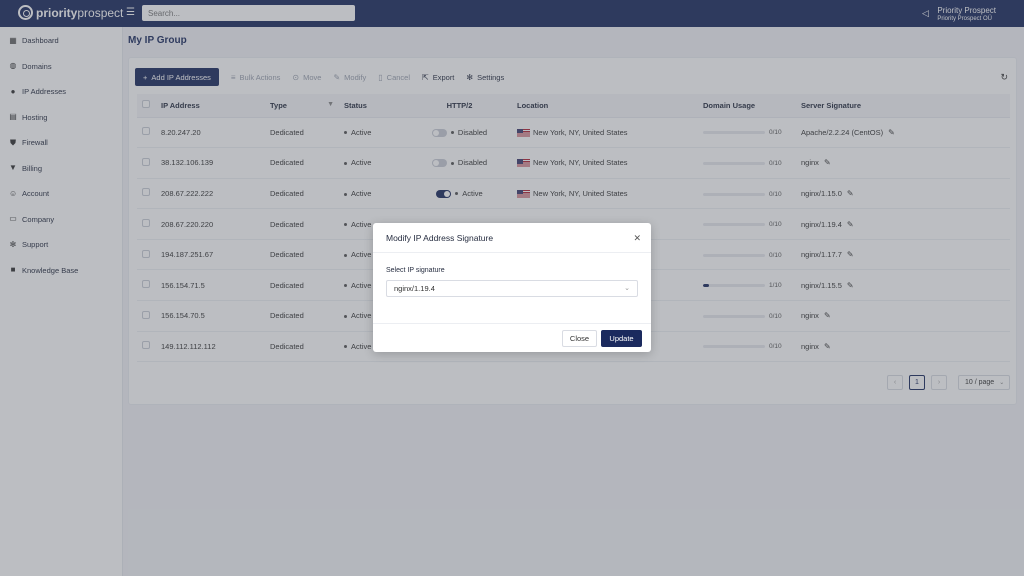 This screenshot has height=576, width=1024. Describe the element at coordinates (621, 338) in the screenshot. I see `update-button: Update` at that location.